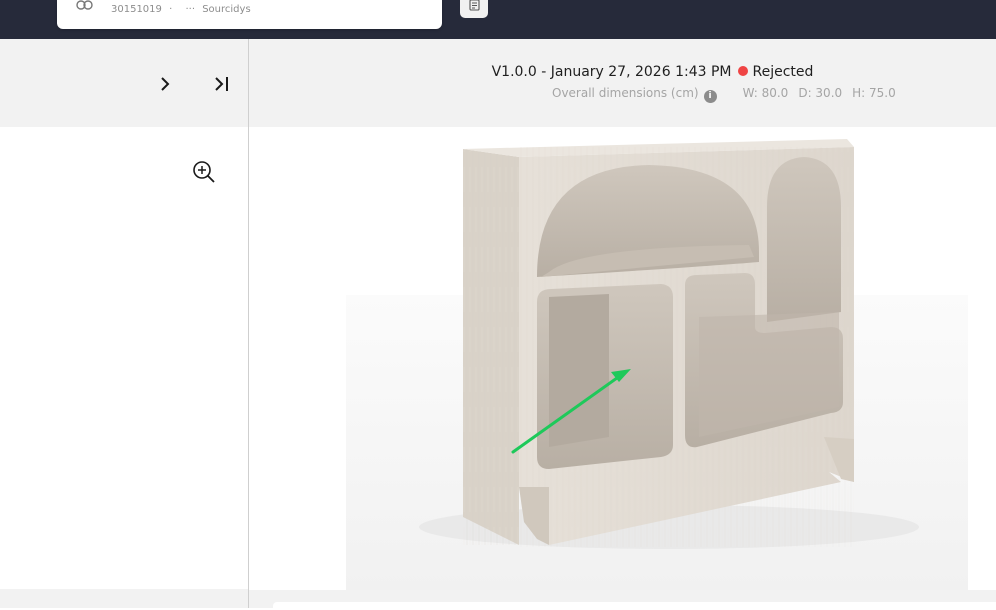 The width and height of the screenshot is (996, 610). What do you see at coordinates (226, 9) in the screenshot?
I see `supplier-name: Sourcidys` at bounding box center [226, 9].